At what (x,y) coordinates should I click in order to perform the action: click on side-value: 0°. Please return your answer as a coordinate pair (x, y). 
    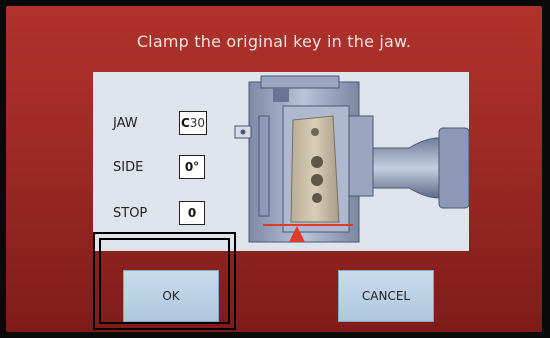
    Looking at the image, I should click on (192, 167).